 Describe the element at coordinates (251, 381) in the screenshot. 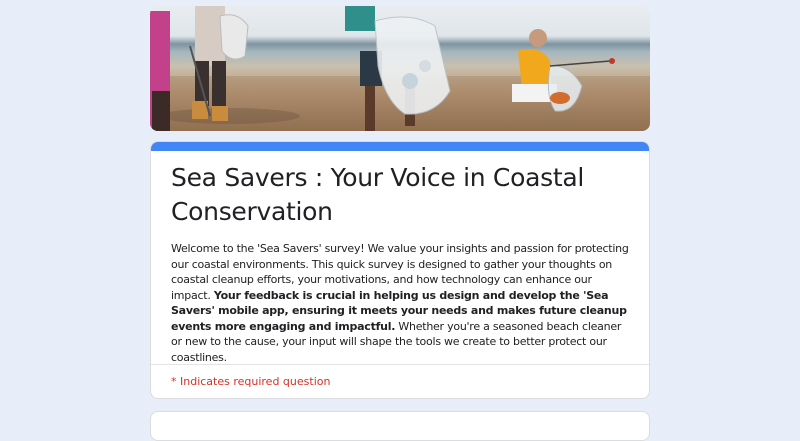

I see `required-question-note: * Indicates required question` at that location.